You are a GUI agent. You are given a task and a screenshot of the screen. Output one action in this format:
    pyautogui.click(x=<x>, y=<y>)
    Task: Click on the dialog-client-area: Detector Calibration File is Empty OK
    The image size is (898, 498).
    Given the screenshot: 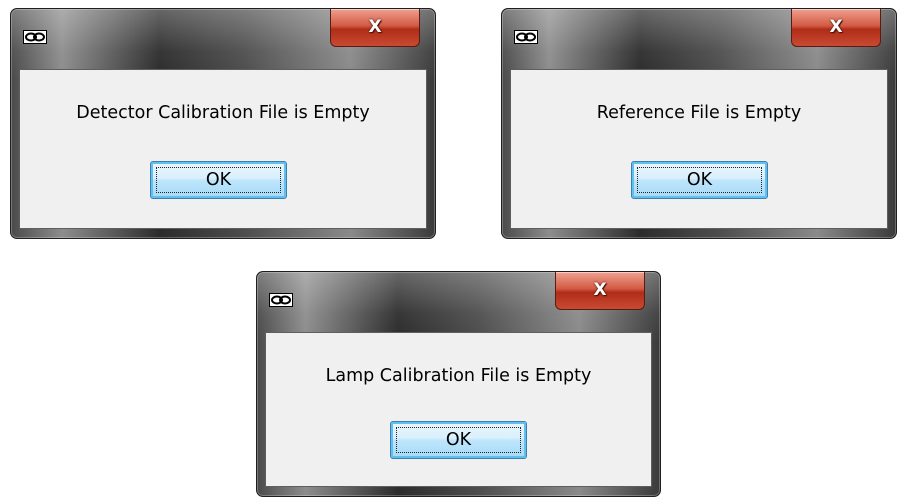 What is the action you would take?
    pyautogui.click(x=223, y=149)
    